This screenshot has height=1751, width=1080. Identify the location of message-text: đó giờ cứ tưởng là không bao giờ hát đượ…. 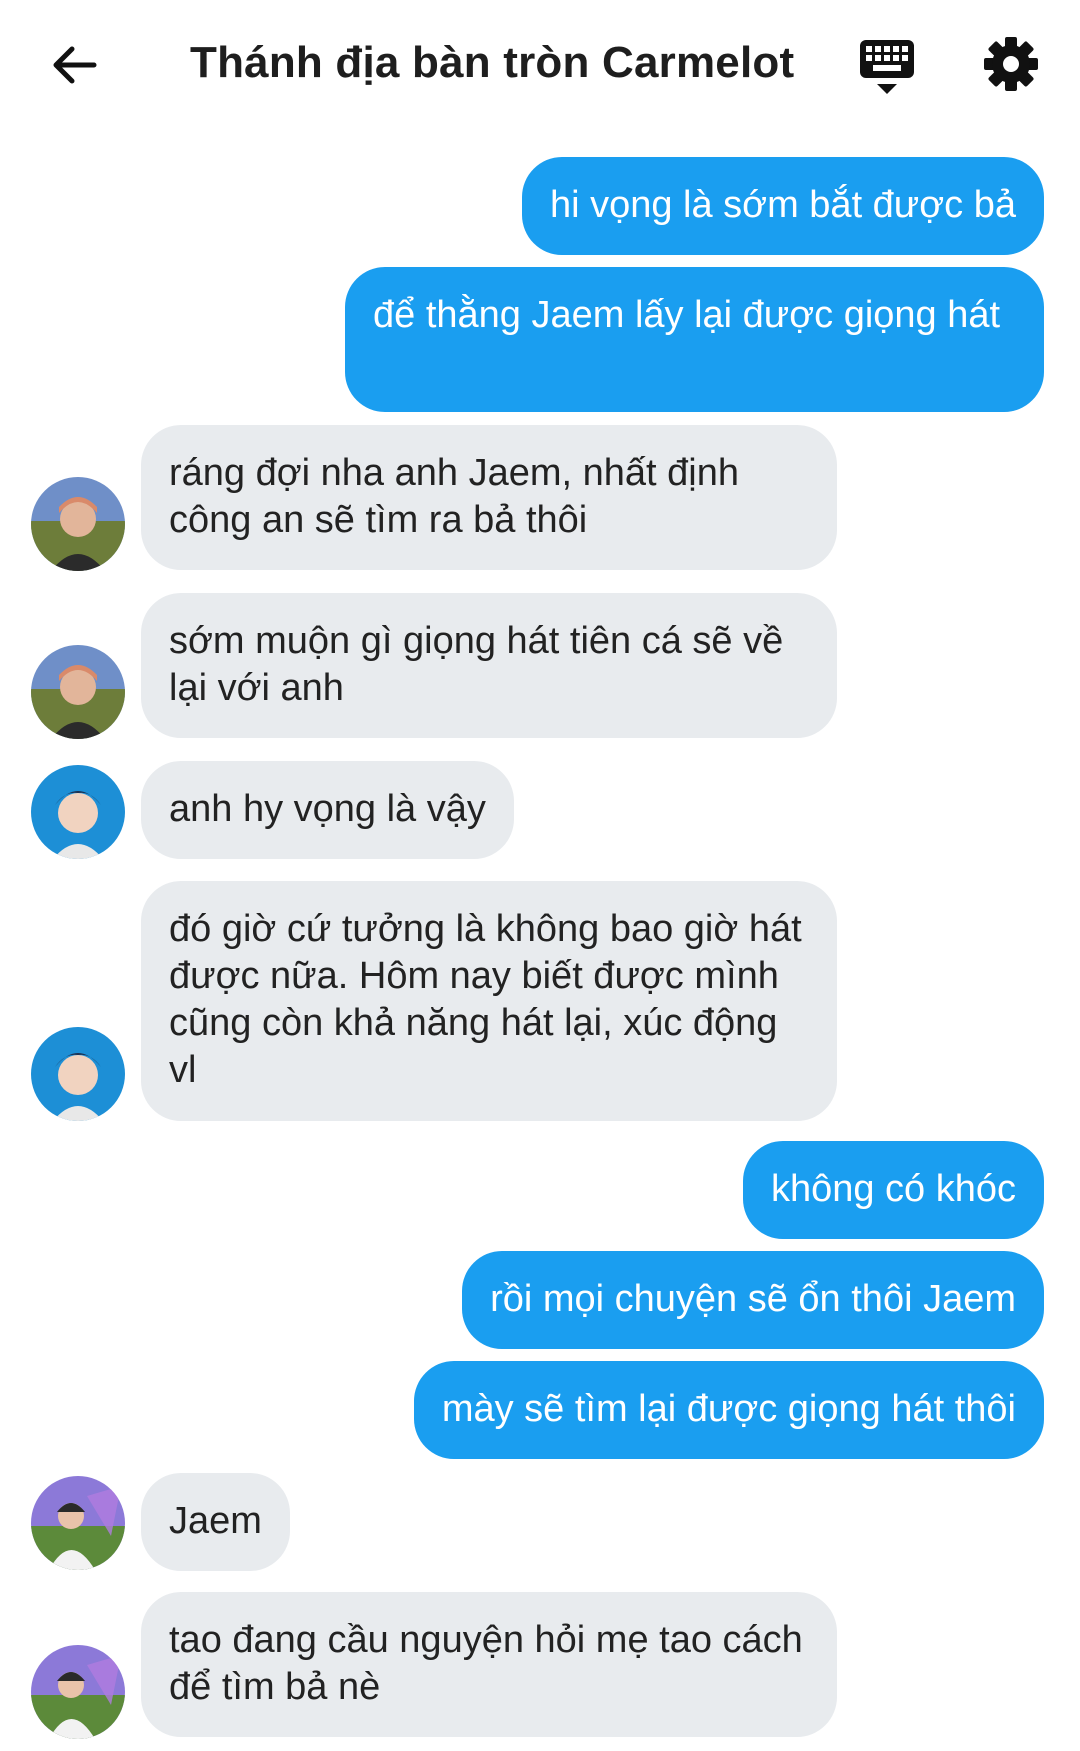
(485, 999).